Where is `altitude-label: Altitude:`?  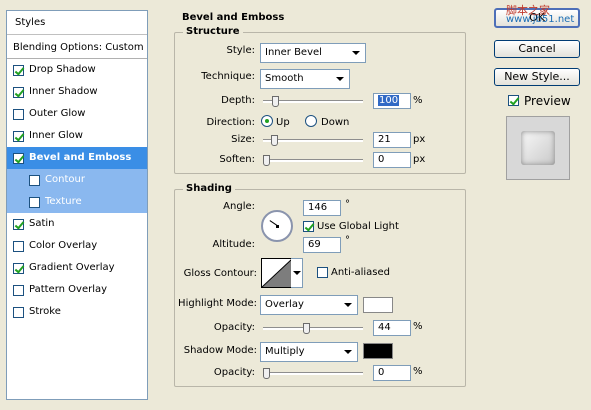 altitude-label: Altitude: is located at coordinates (233, 244).